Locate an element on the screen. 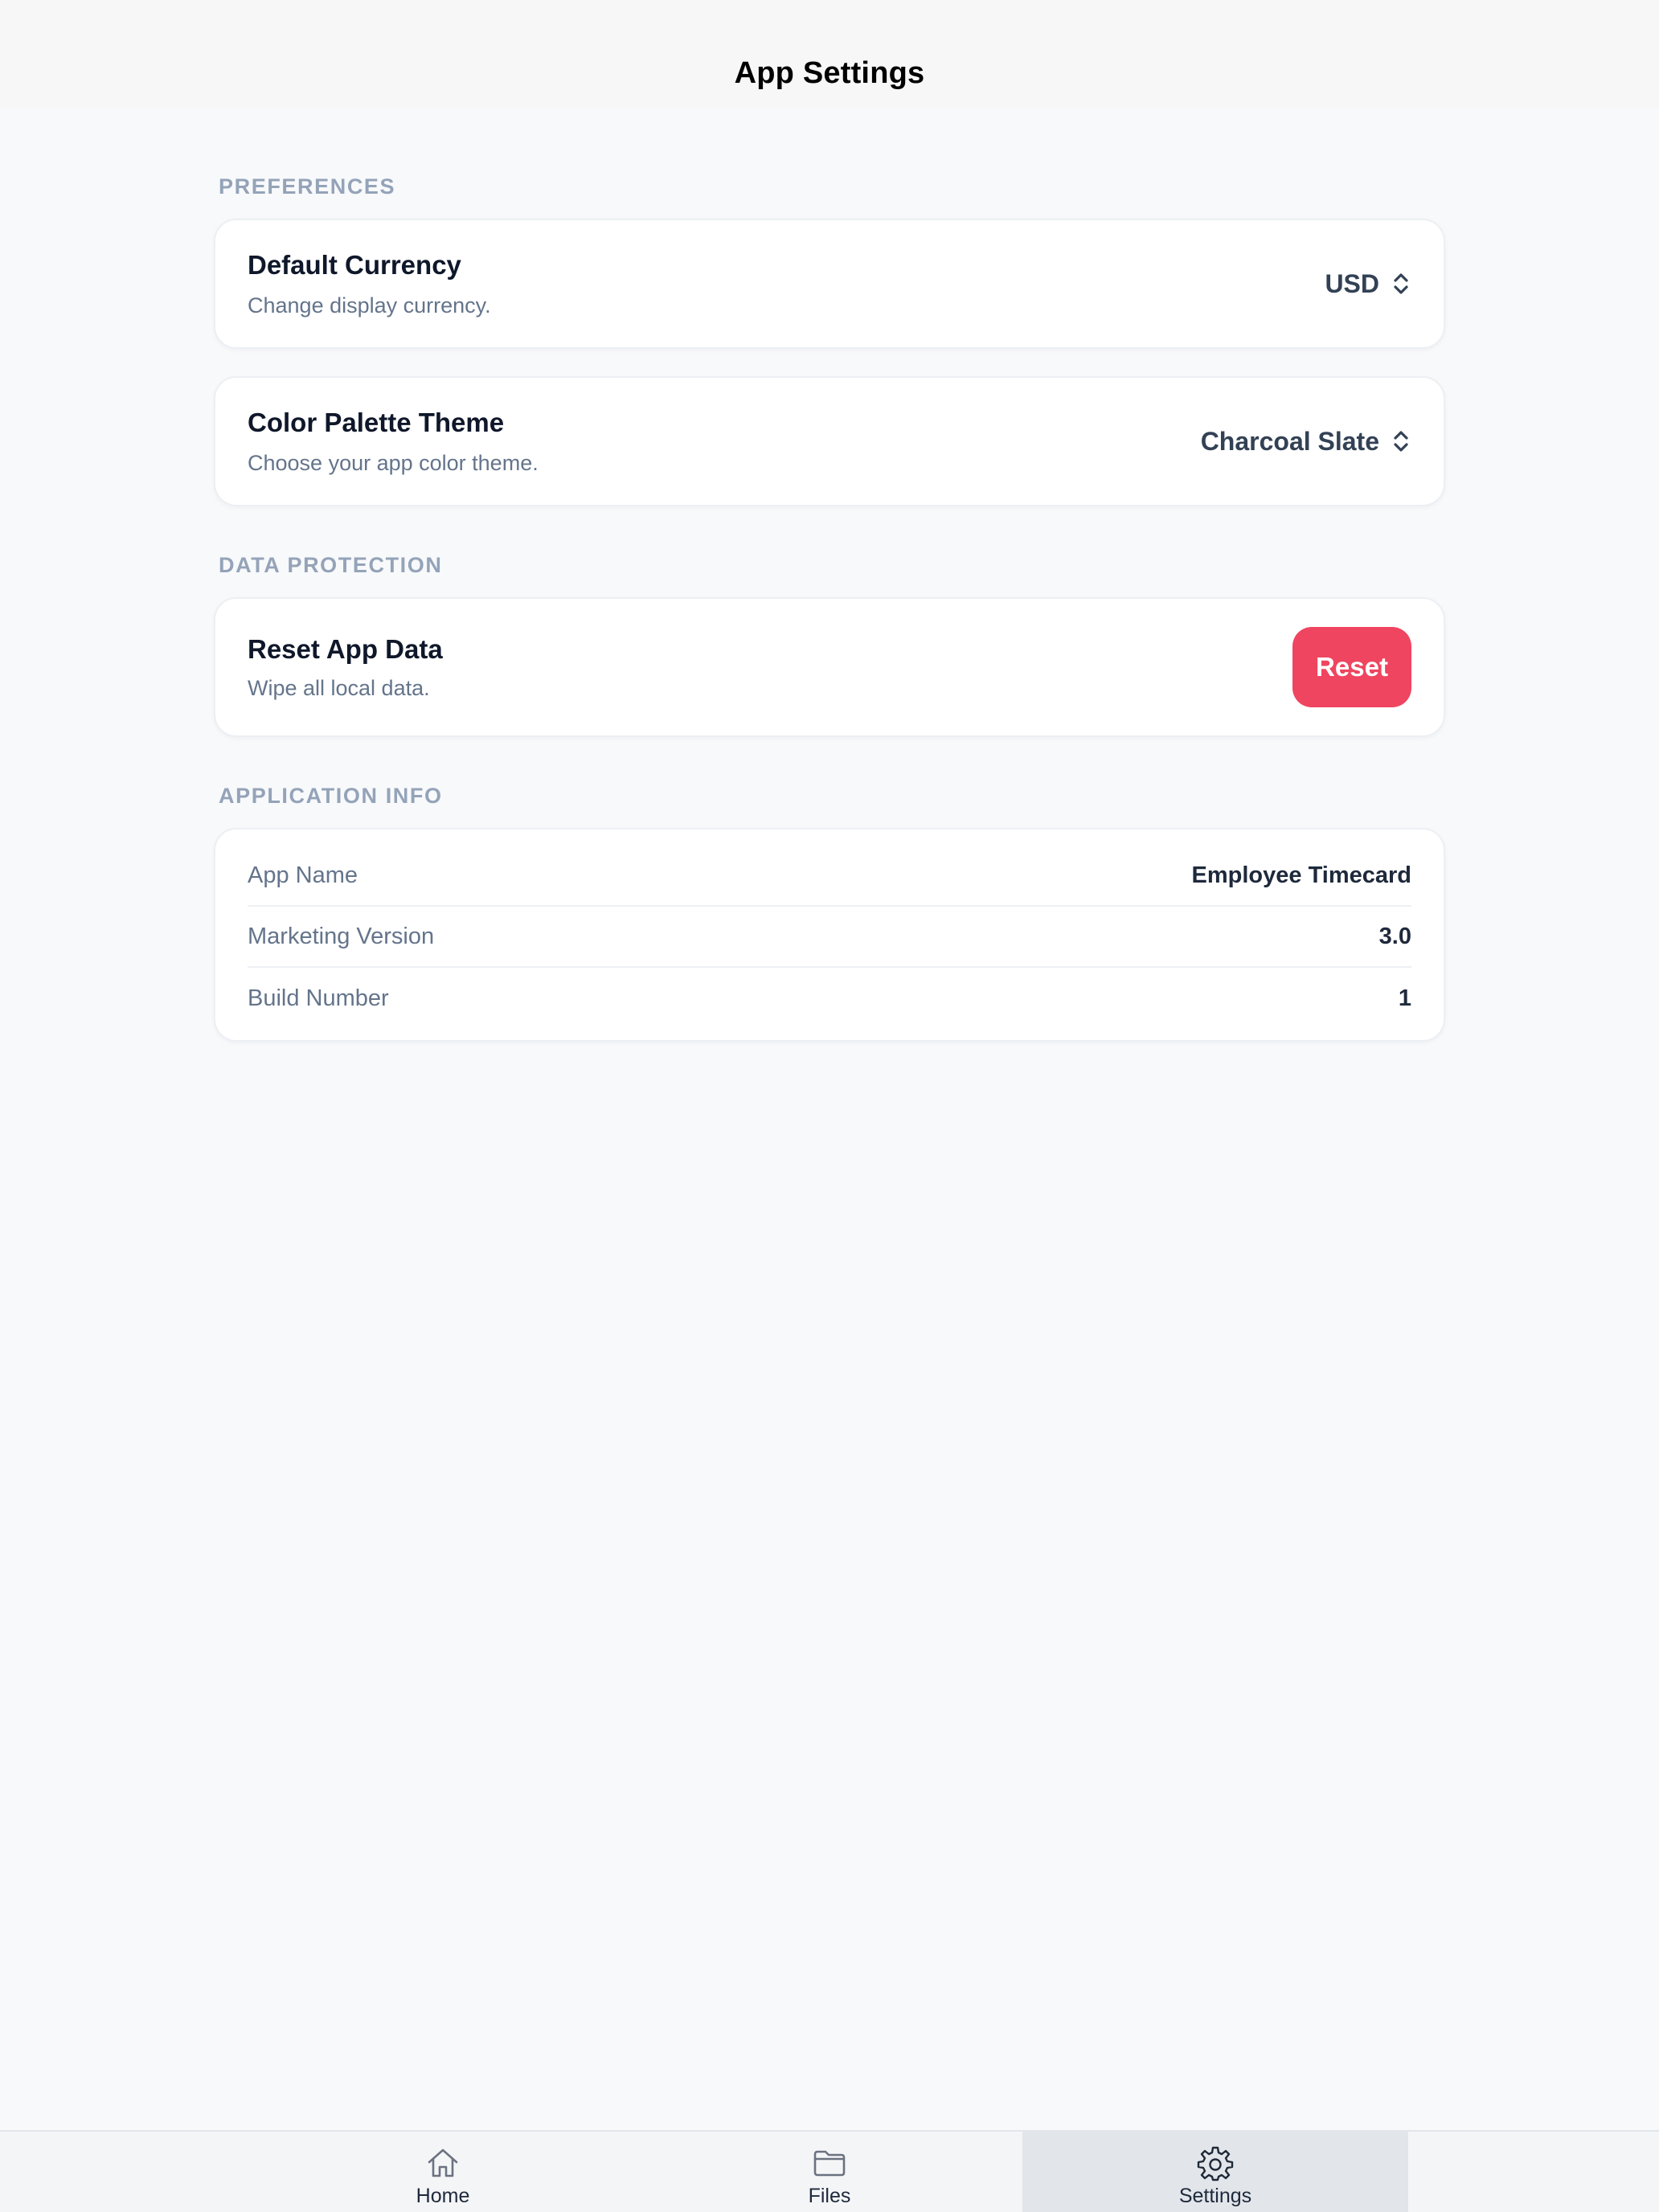 This screenshot has height=2212, width=1659. navigation-bar: App Settings is located at coordinates (829, 54).